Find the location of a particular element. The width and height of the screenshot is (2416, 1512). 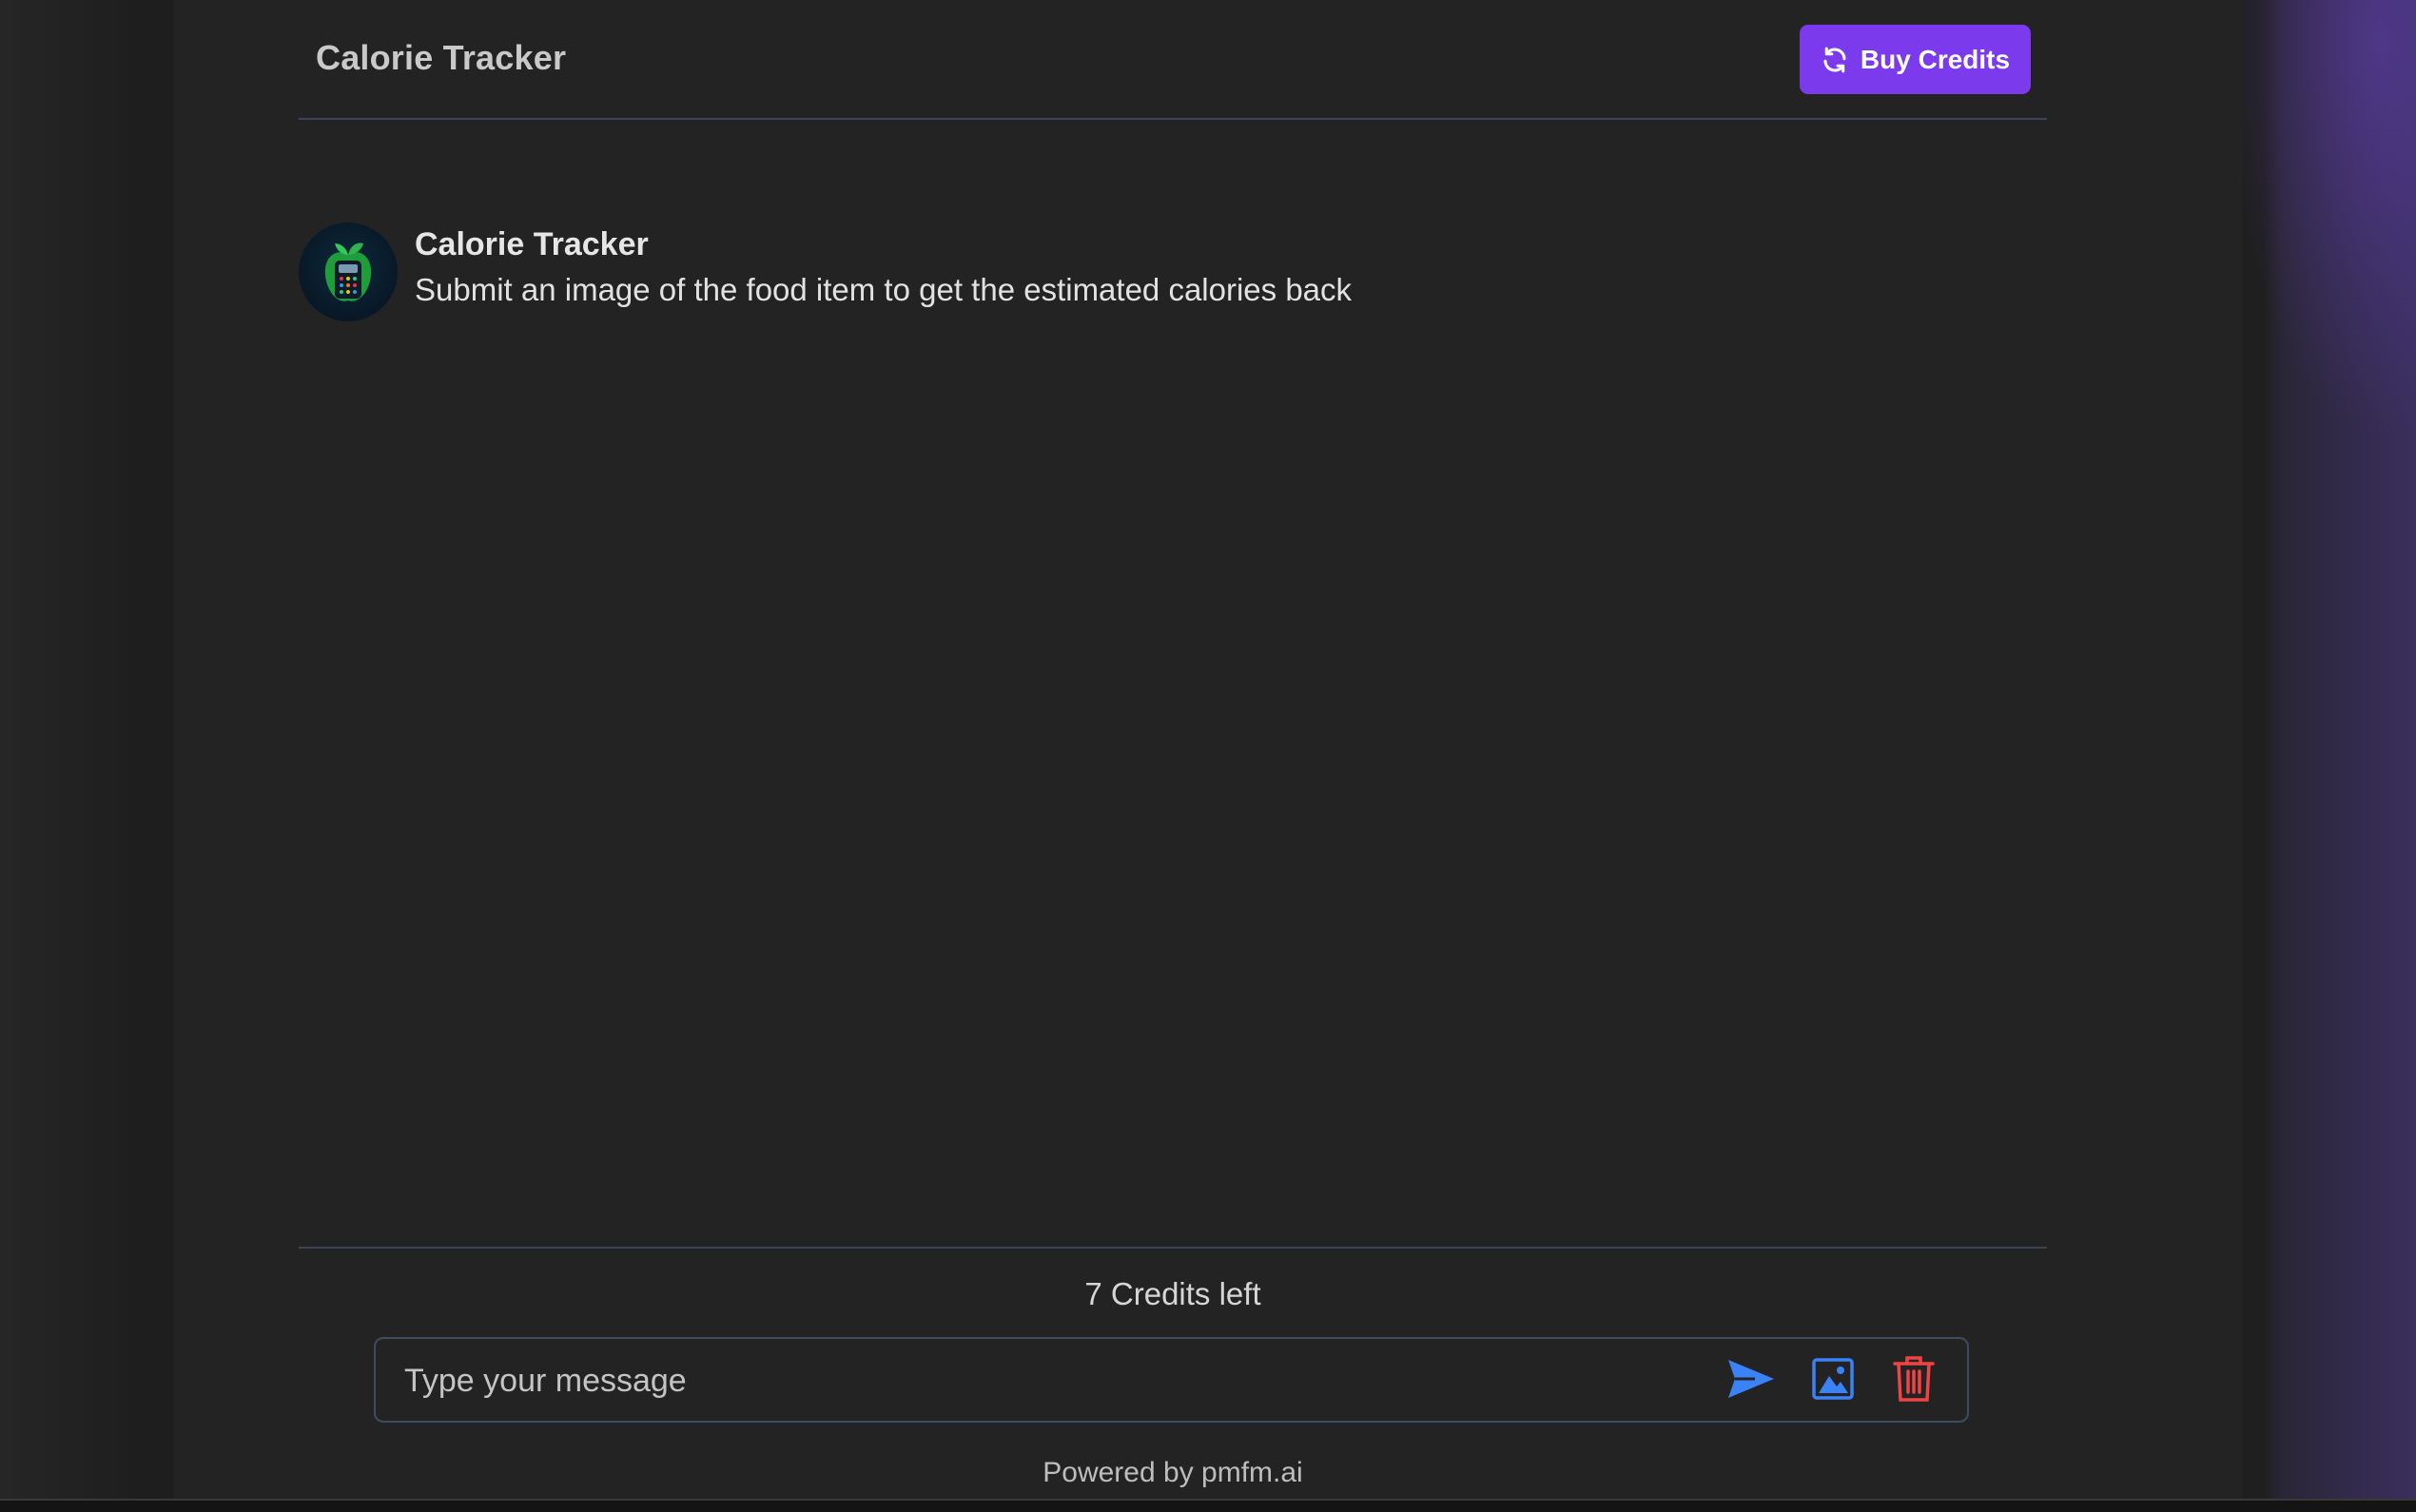

header: Calorie Tracker Buy Credits is located at coordinates (1173, 60).